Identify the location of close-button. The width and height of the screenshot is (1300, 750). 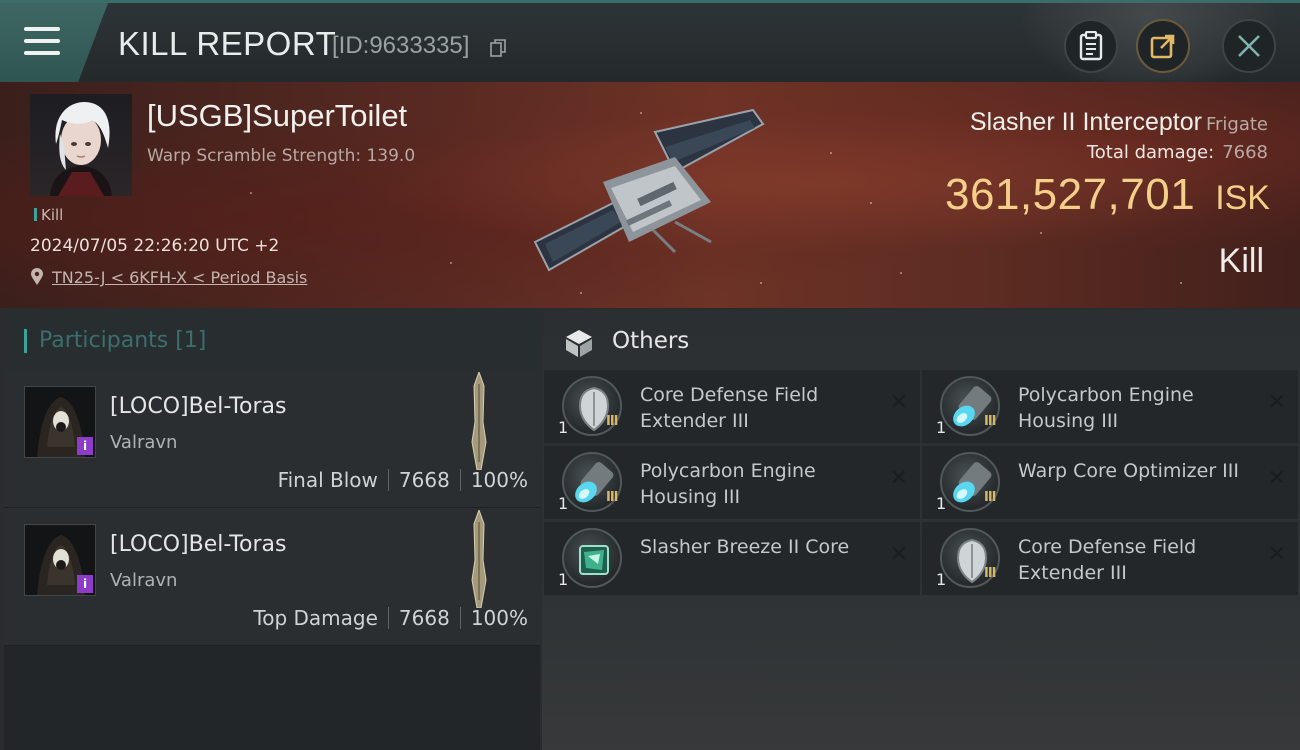
(1249, 46).